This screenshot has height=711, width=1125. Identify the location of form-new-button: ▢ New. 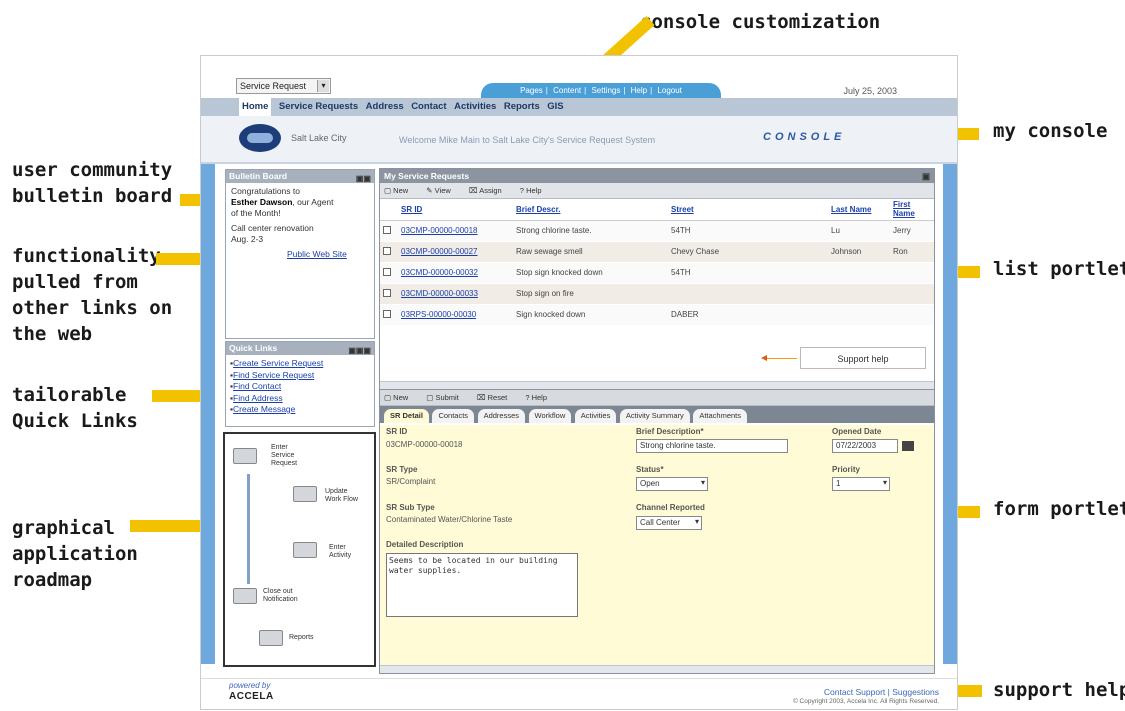
(400, 397).